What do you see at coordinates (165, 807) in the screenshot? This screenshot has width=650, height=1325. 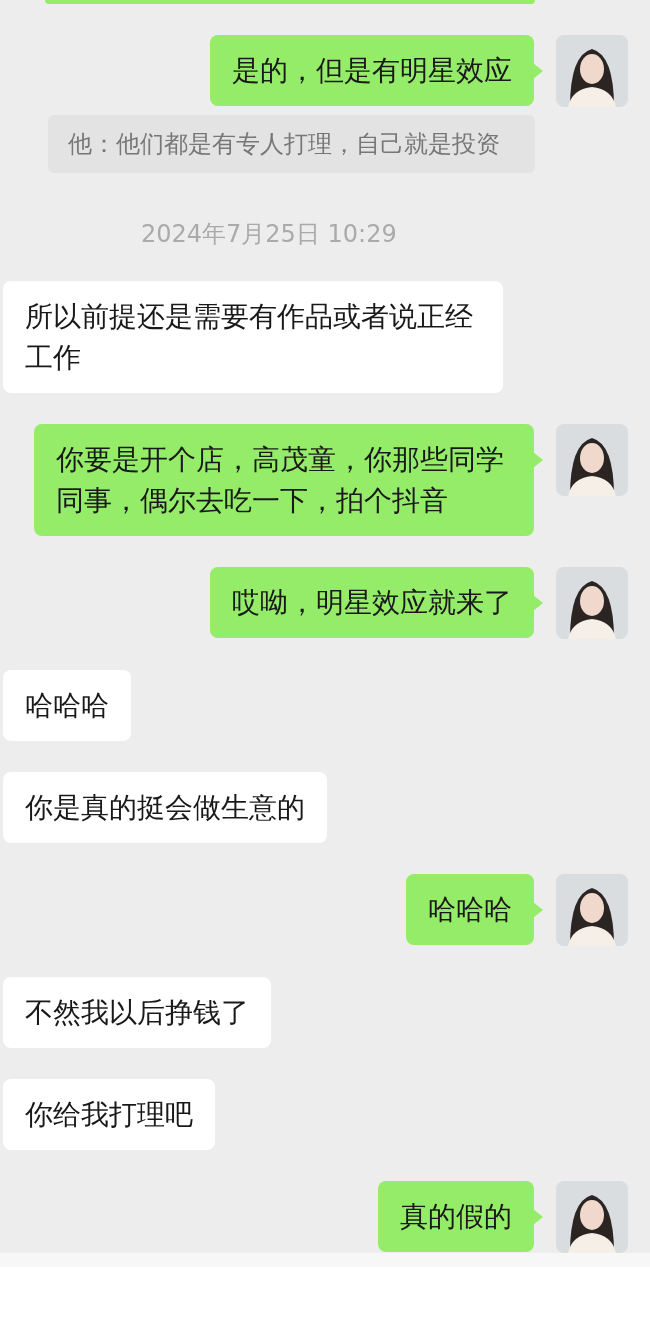 I see `message-bubble: 你是真的挺会做生意的` at bounding box center [165, 807].